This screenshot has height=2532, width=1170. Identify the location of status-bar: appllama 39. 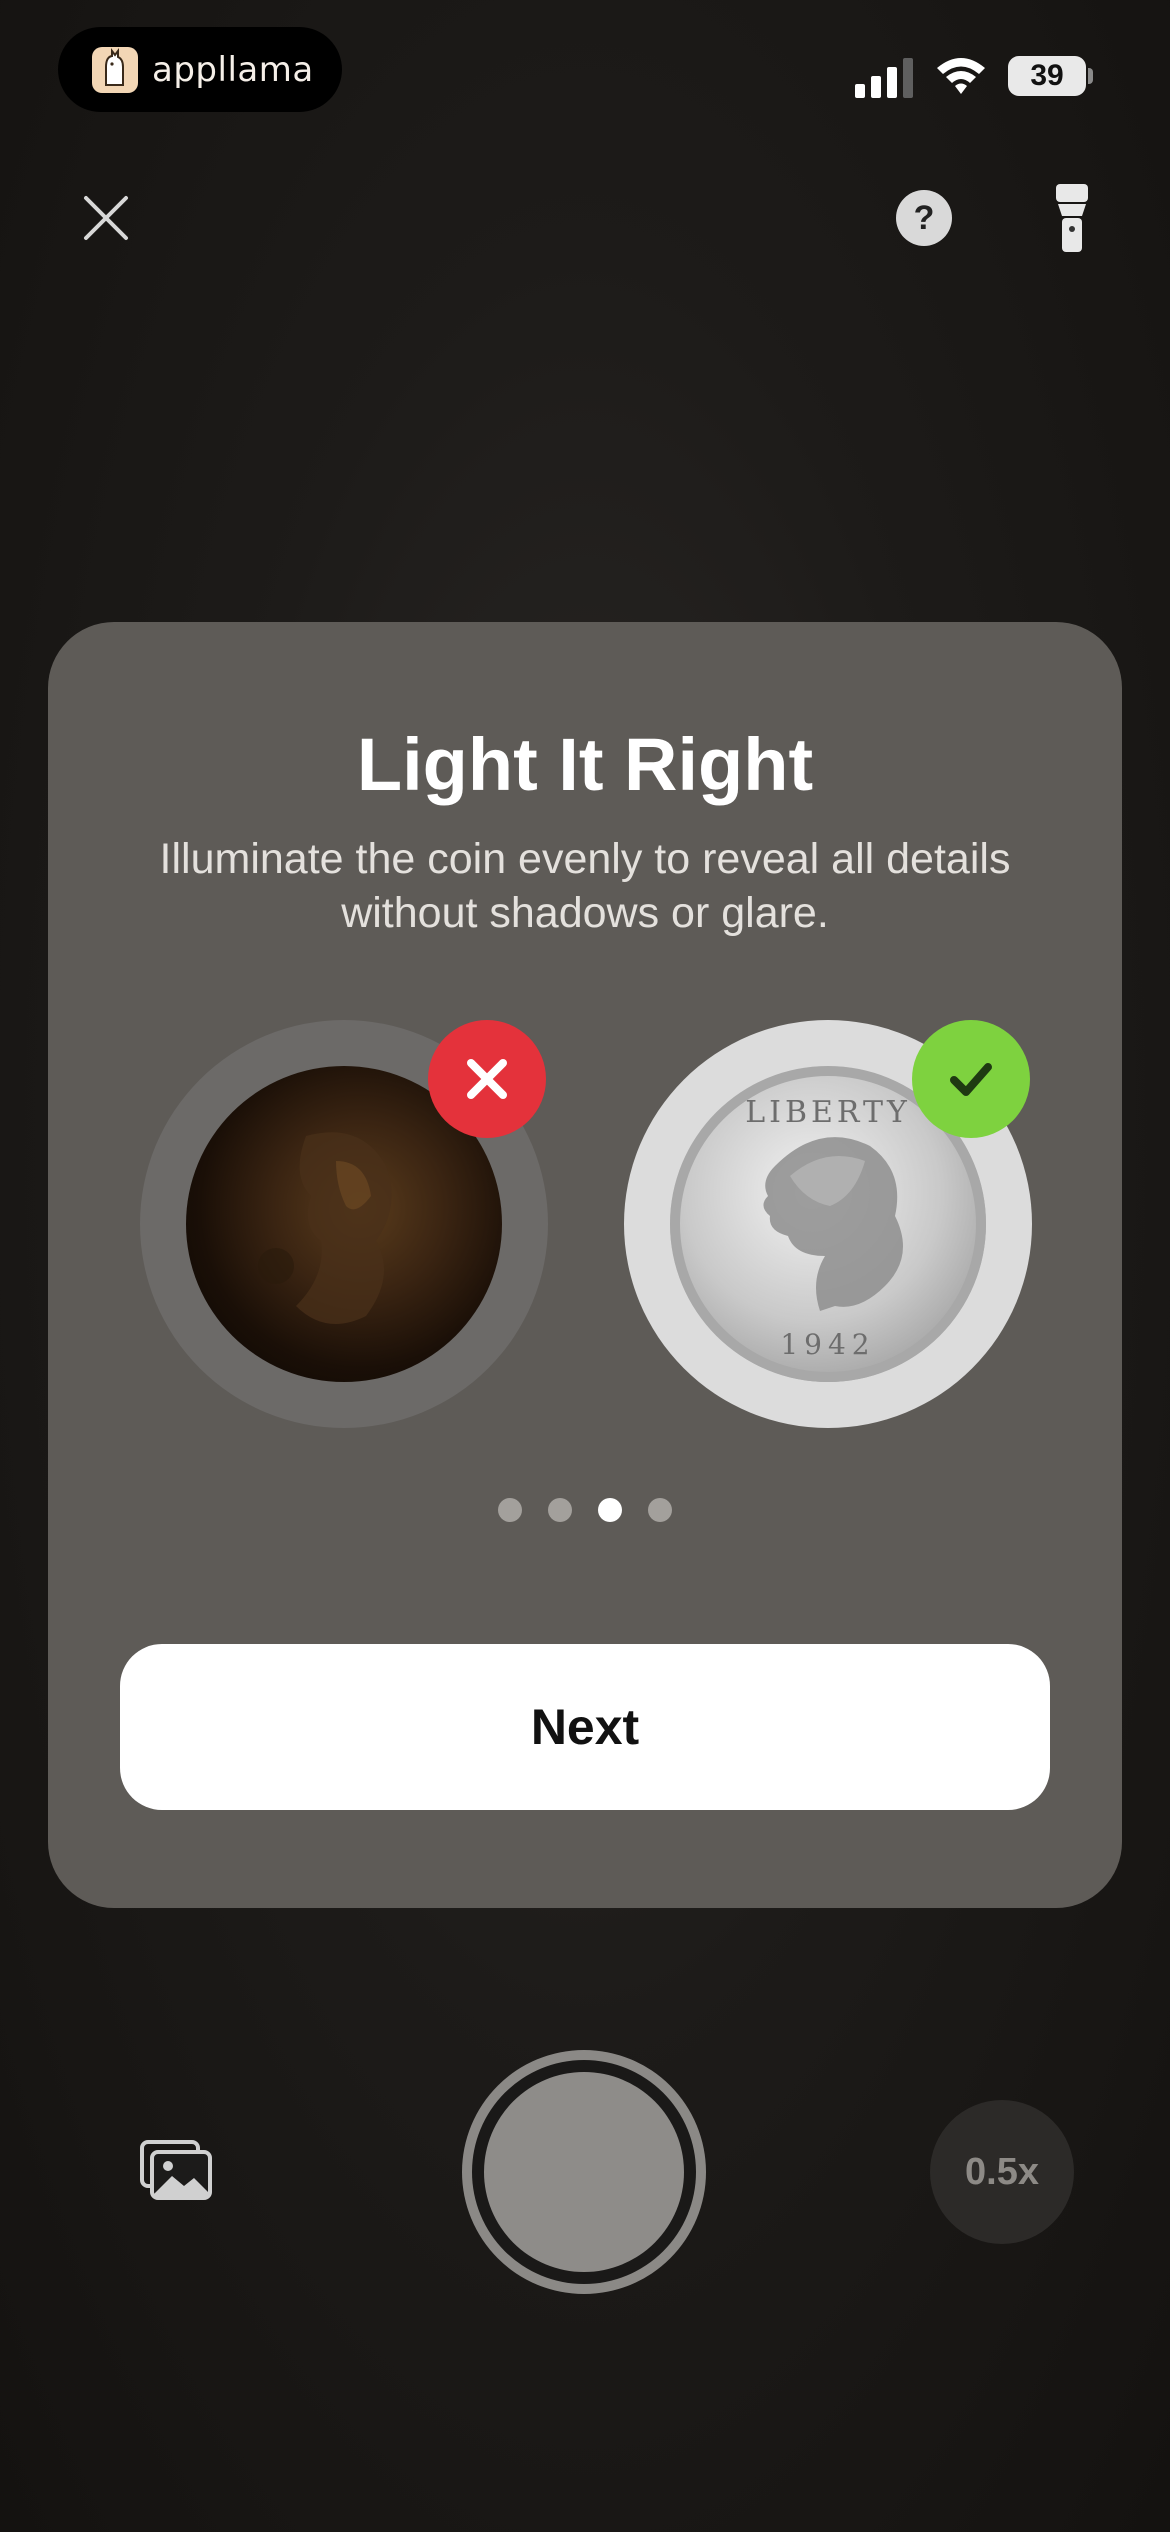
(585, 70).